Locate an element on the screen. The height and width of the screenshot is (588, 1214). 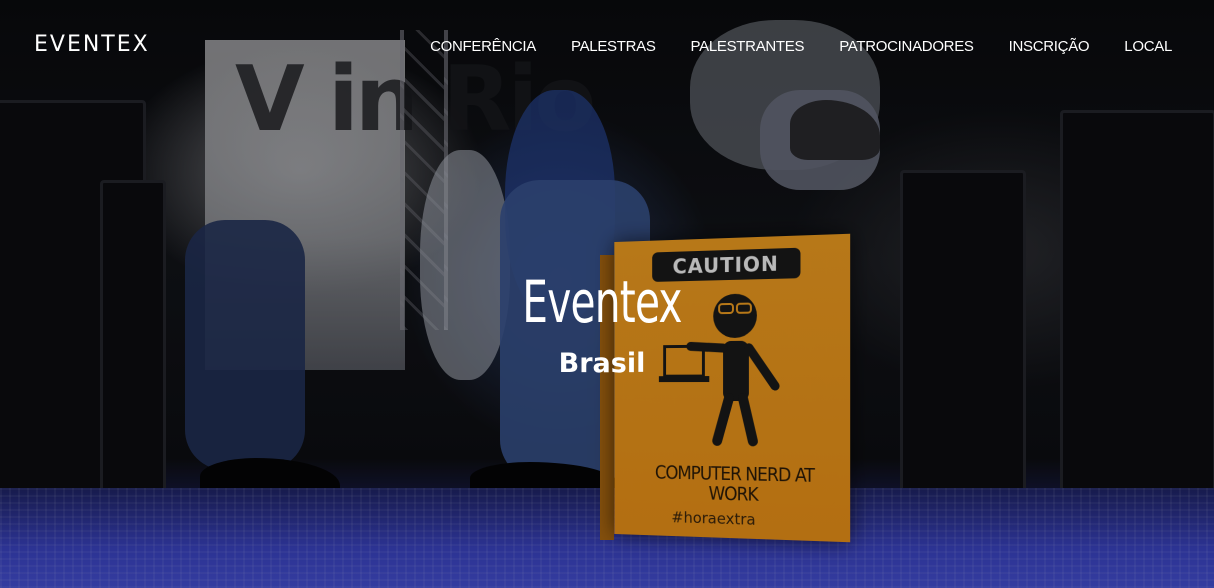
nav-link-conferencia: CONFERÊNCIA is located at coordinates (483, 46).